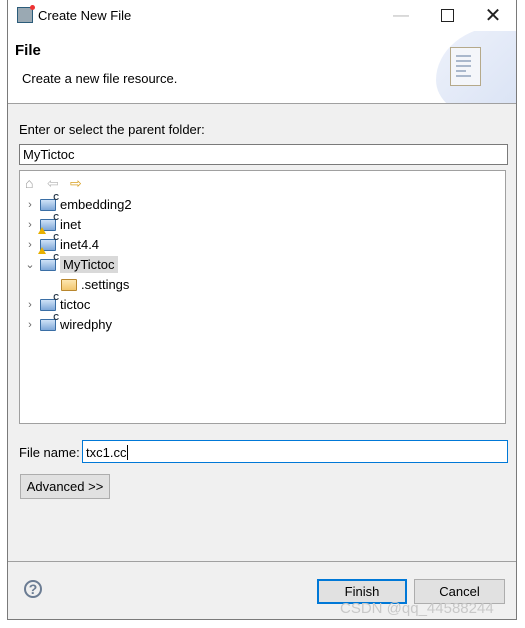  What do you see at coordinates (465, 66) in the screenshot?
I see `new-file-icon` at bounding box center [465, 66].